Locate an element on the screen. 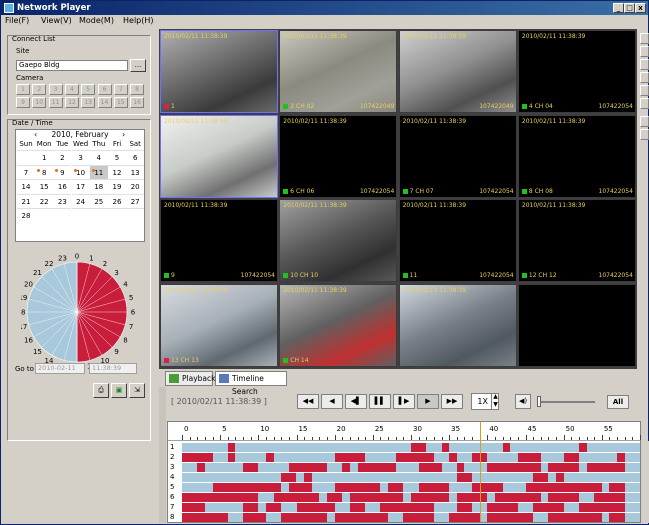  volume-icon: ◀) is located at coordinates (523, 401).